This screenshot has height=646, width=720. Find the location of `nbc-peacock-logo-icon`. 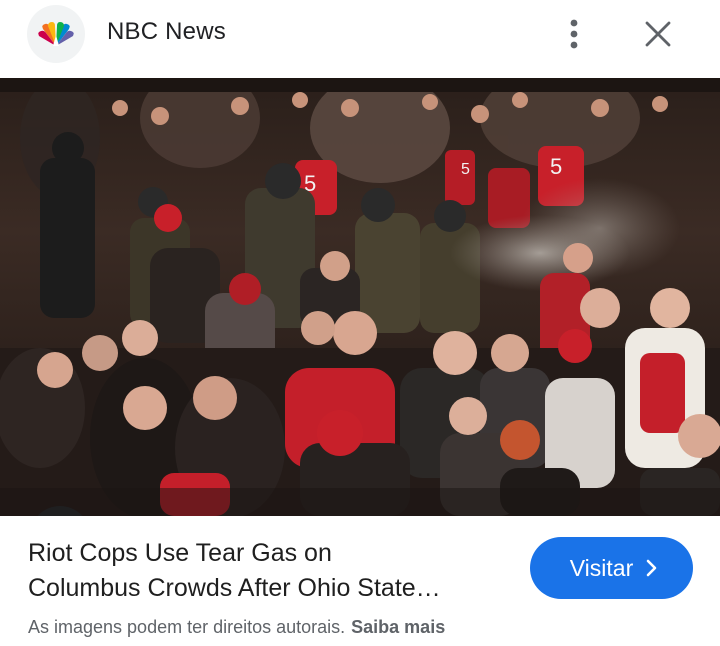

nbc-peacock-logo-icon is located at coordinates (56, 34).